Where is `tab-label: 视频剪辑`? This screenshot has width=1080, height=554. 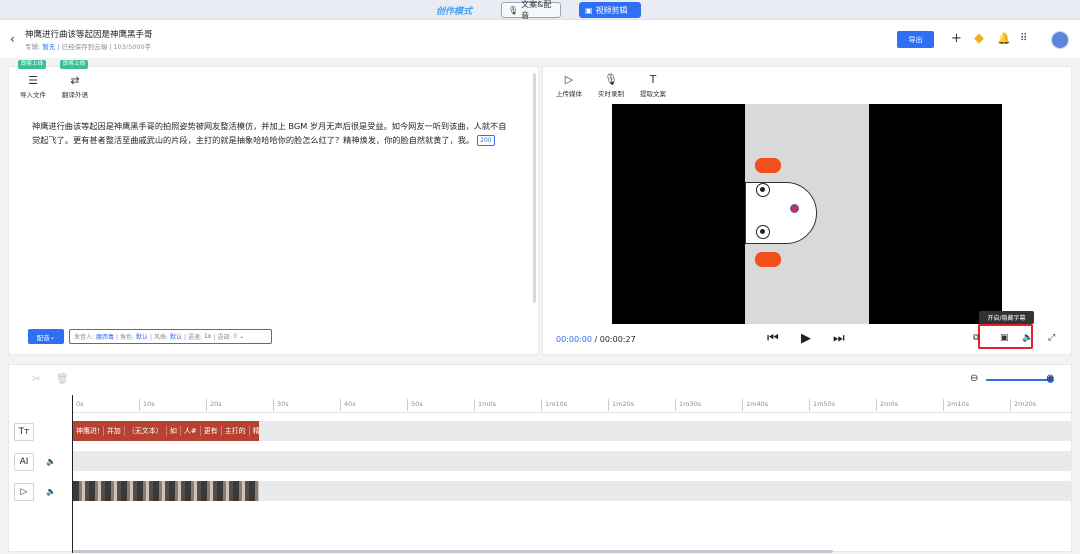 tab-label: 视频剪辑 is located at coordinates (611, 10).